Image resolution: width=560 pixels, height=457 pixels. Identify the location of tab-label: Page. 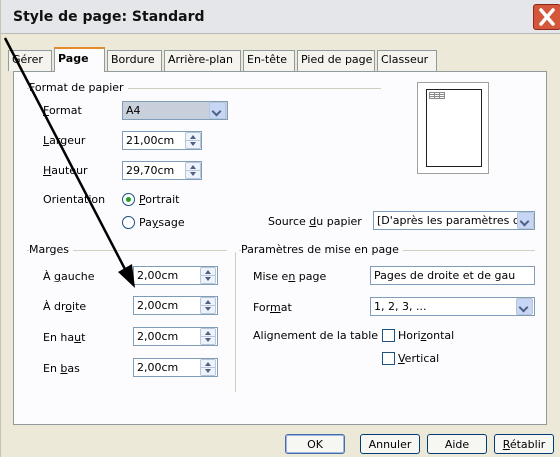
(73, 58).